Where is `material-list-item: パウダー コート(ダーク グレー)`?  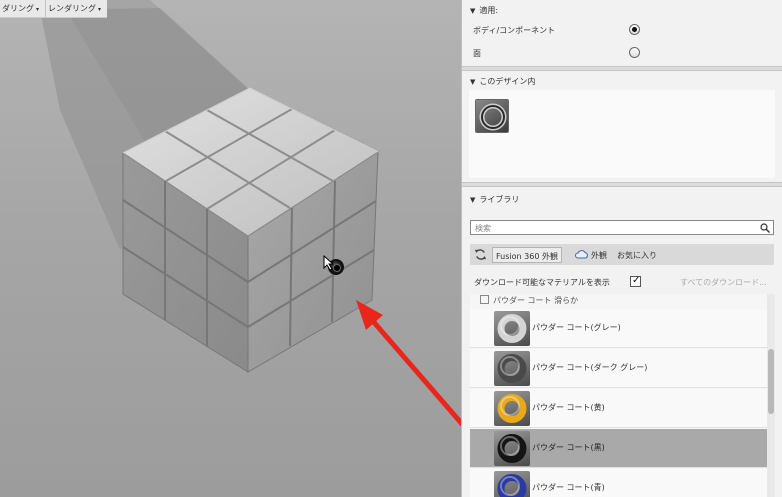
material-list-item: パウダー コート(ダーク グレー) is located at coordinates (618, 368).